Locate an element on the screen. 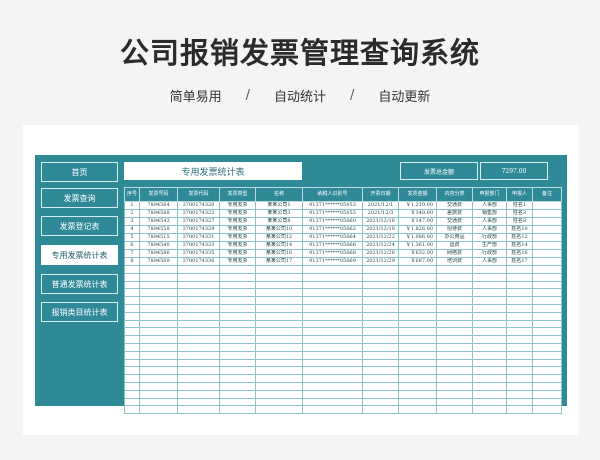 The height and width of the screenshot is (460, 600). table-cell: 7894569 is located at coordinates (158, 261).